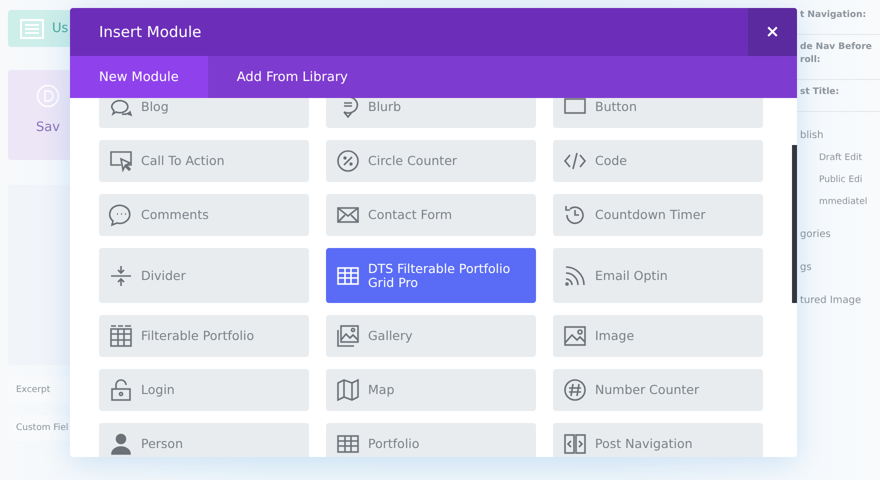  I want to click on module-button: Comments, so click(204, 215).